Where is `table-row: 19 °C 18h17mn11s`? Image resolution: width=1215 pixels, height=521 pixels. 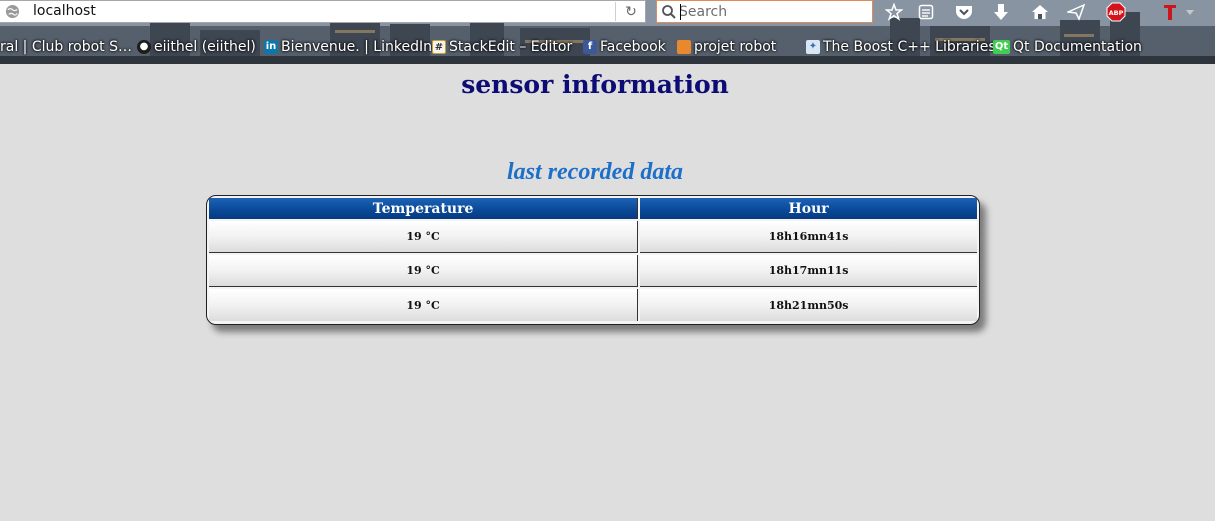
table-row: 19 °C 18h17mn11s is located at coordinates (593, 271).